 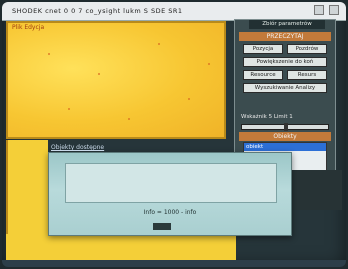 What do you see at coordinates (285, 136) in the screenshot?
I see `list-title: Obiekty` at bounding box center [285, 136].